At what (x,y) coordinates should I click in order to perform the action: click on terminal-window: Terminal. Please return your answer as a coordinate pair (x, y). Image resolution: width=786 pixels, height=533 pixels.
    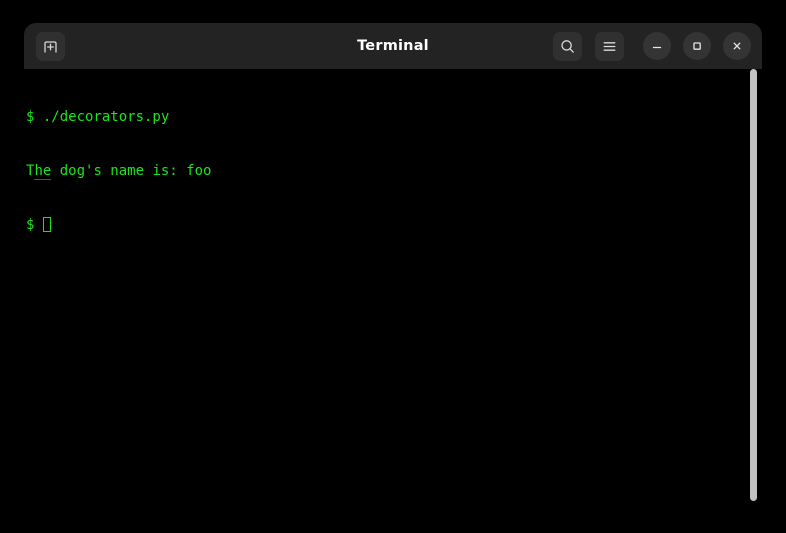
    Looking at the image, I should click on (393, 46).